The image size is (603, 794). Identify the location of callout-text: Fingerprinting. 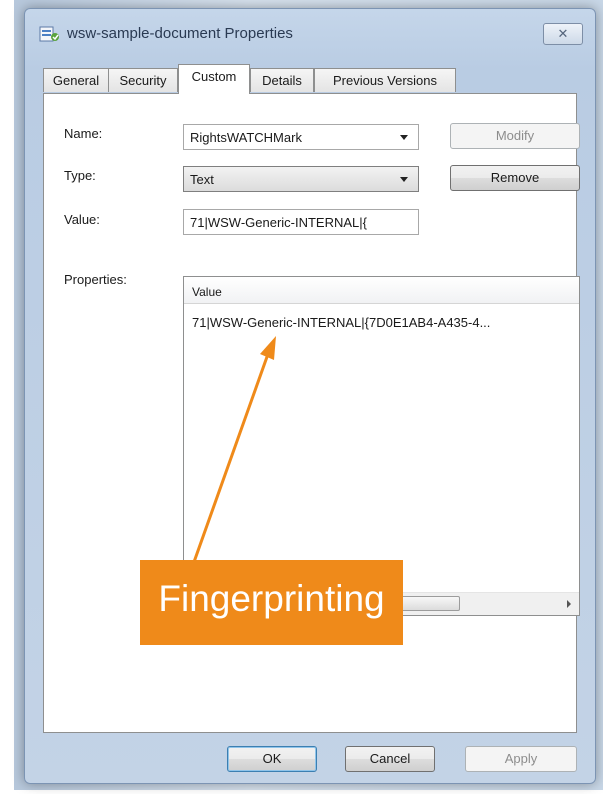
(271, 598).